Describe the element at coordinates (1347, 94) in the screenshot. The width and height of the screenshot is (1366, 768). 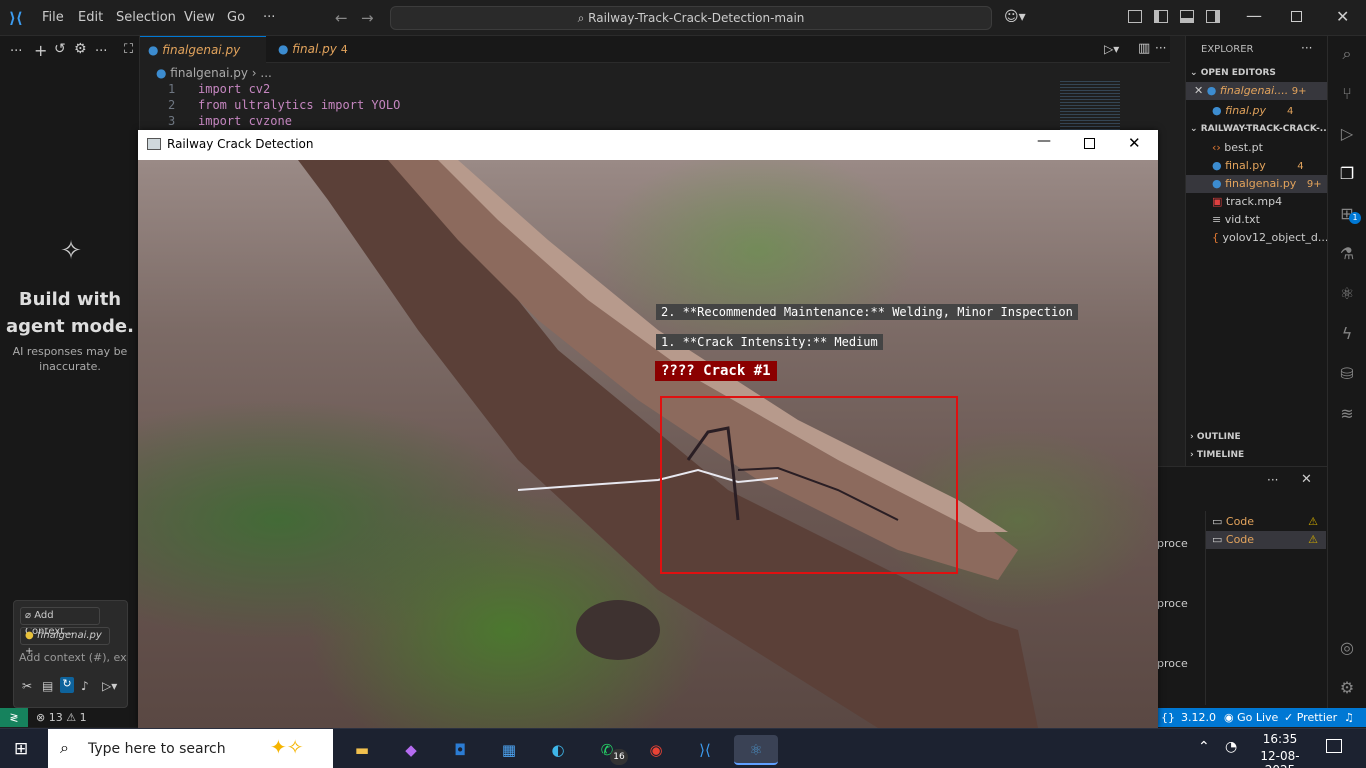
I see `source-control-icon: ⑂` at that location.